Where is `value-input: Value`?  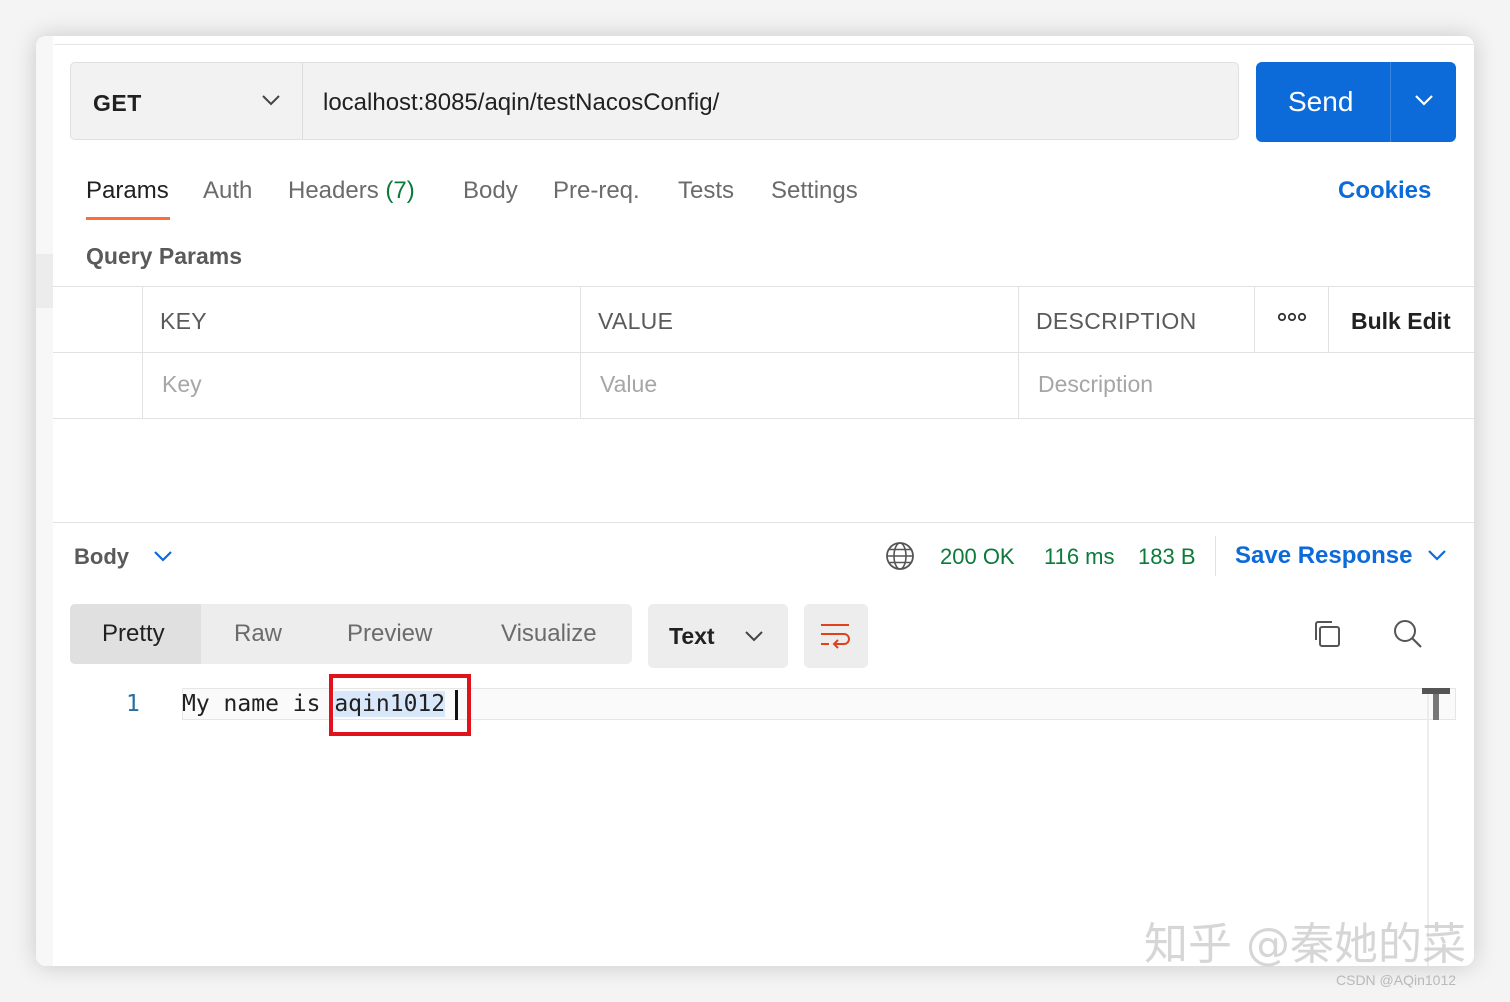
value-input: Value is located at coordinates (628, 384).